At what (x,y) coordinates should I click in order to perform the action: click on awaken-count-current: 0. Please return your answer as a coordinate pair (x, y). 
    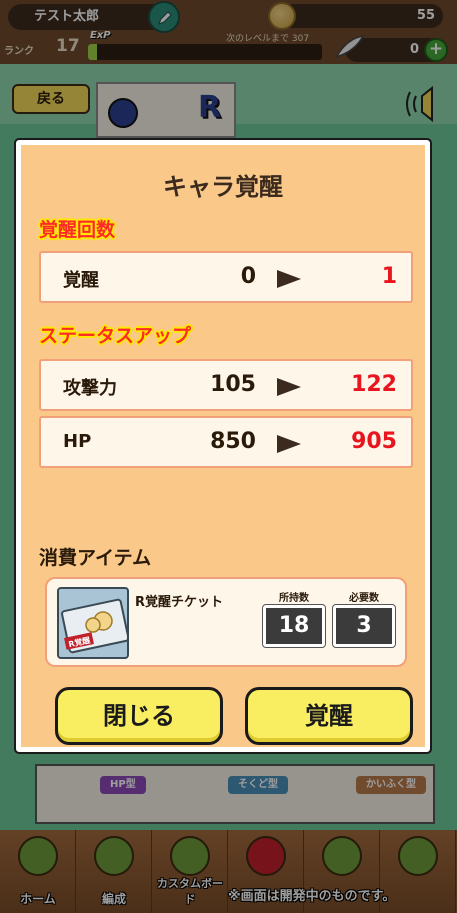
    Looking at the image, I should click on (248, 276).